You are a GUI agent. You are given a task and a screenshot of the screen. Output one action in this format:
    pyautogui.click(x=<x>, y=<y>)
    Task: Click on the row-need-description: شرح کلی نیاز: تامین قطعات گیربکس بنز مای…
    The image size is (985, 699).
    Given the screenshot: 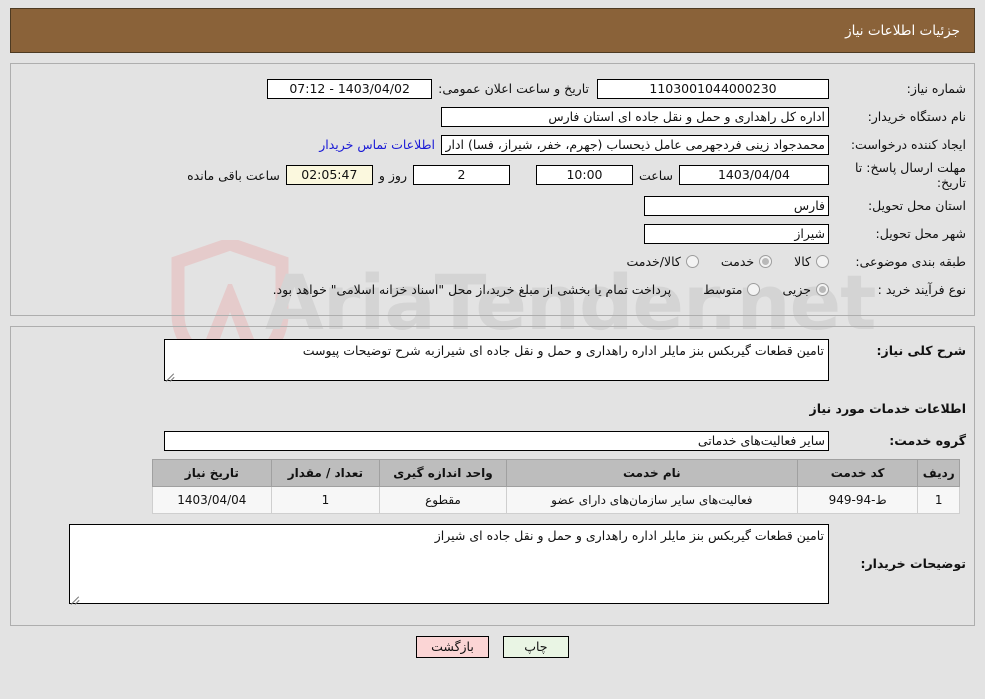 What is the action you would take?
    pyautogui.click(x=492, y=362)
    